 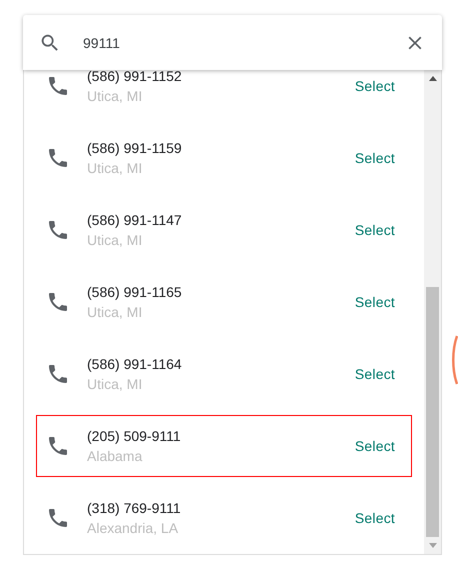 What do you see at coordinates (134, 508) in the screenshot?
I see `phone-number: (318) 769-9111` at bounding box center [134, 508].